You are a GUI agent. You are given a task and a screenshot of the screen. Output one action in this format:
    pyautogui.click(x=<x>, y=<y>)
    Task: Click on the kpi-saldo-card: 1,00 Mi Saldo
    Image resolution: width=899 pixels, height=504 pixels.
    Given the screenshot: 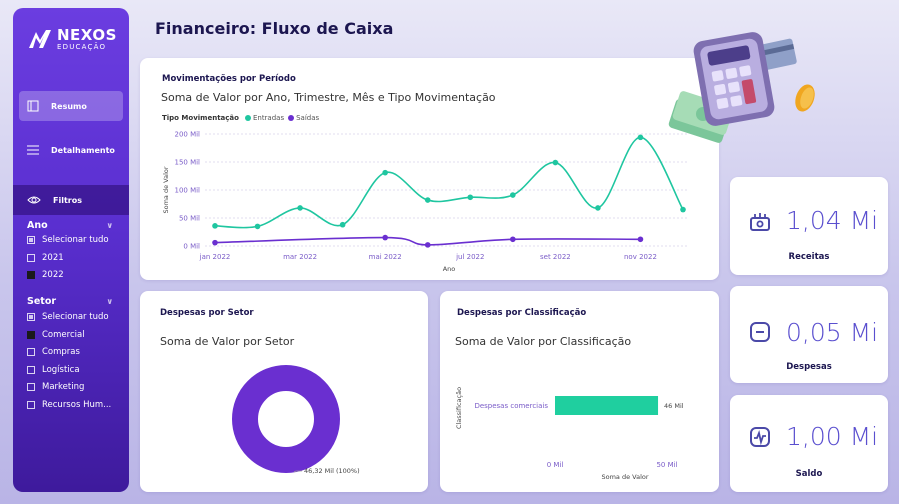 What is the action you would take?
    pyautogui.click(x=809, y=443)
    